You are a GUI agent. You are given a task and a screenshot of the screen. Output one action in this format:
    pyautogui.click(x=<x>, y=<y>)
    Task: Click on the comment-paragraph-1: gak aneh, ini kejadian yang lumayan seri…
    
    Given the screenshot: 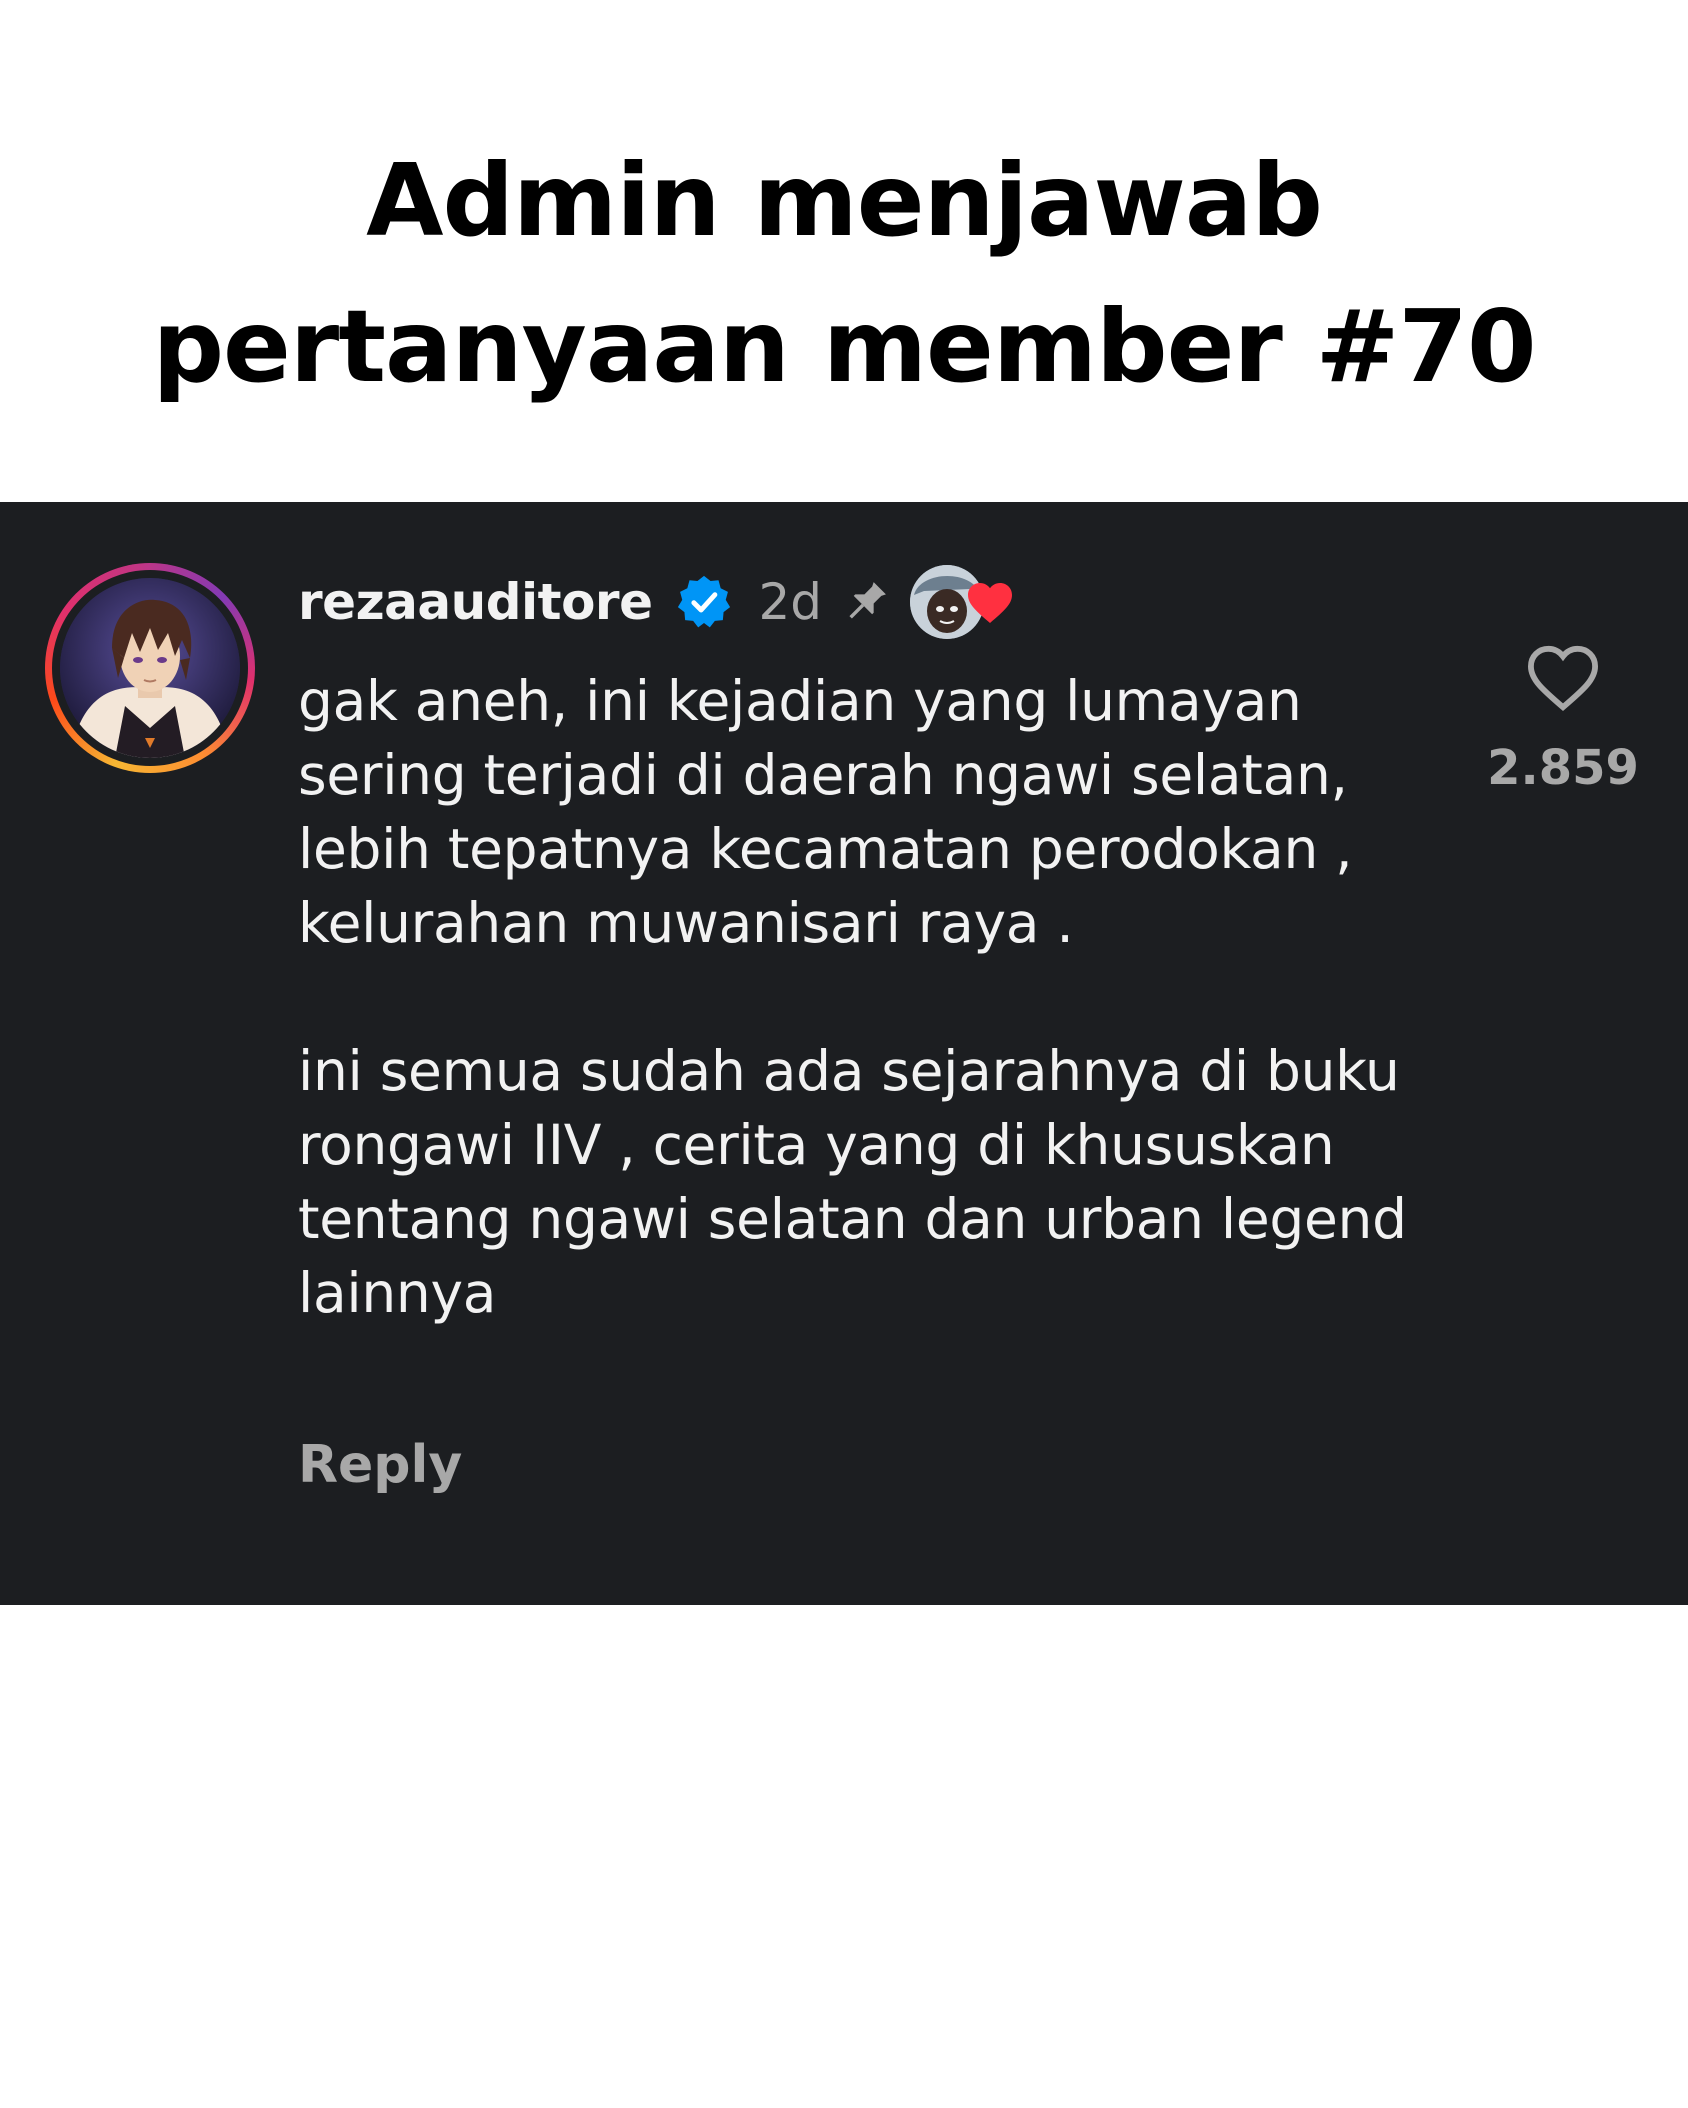 What is the action you would take?
    pyautogui.click(x=825, y=812)
    